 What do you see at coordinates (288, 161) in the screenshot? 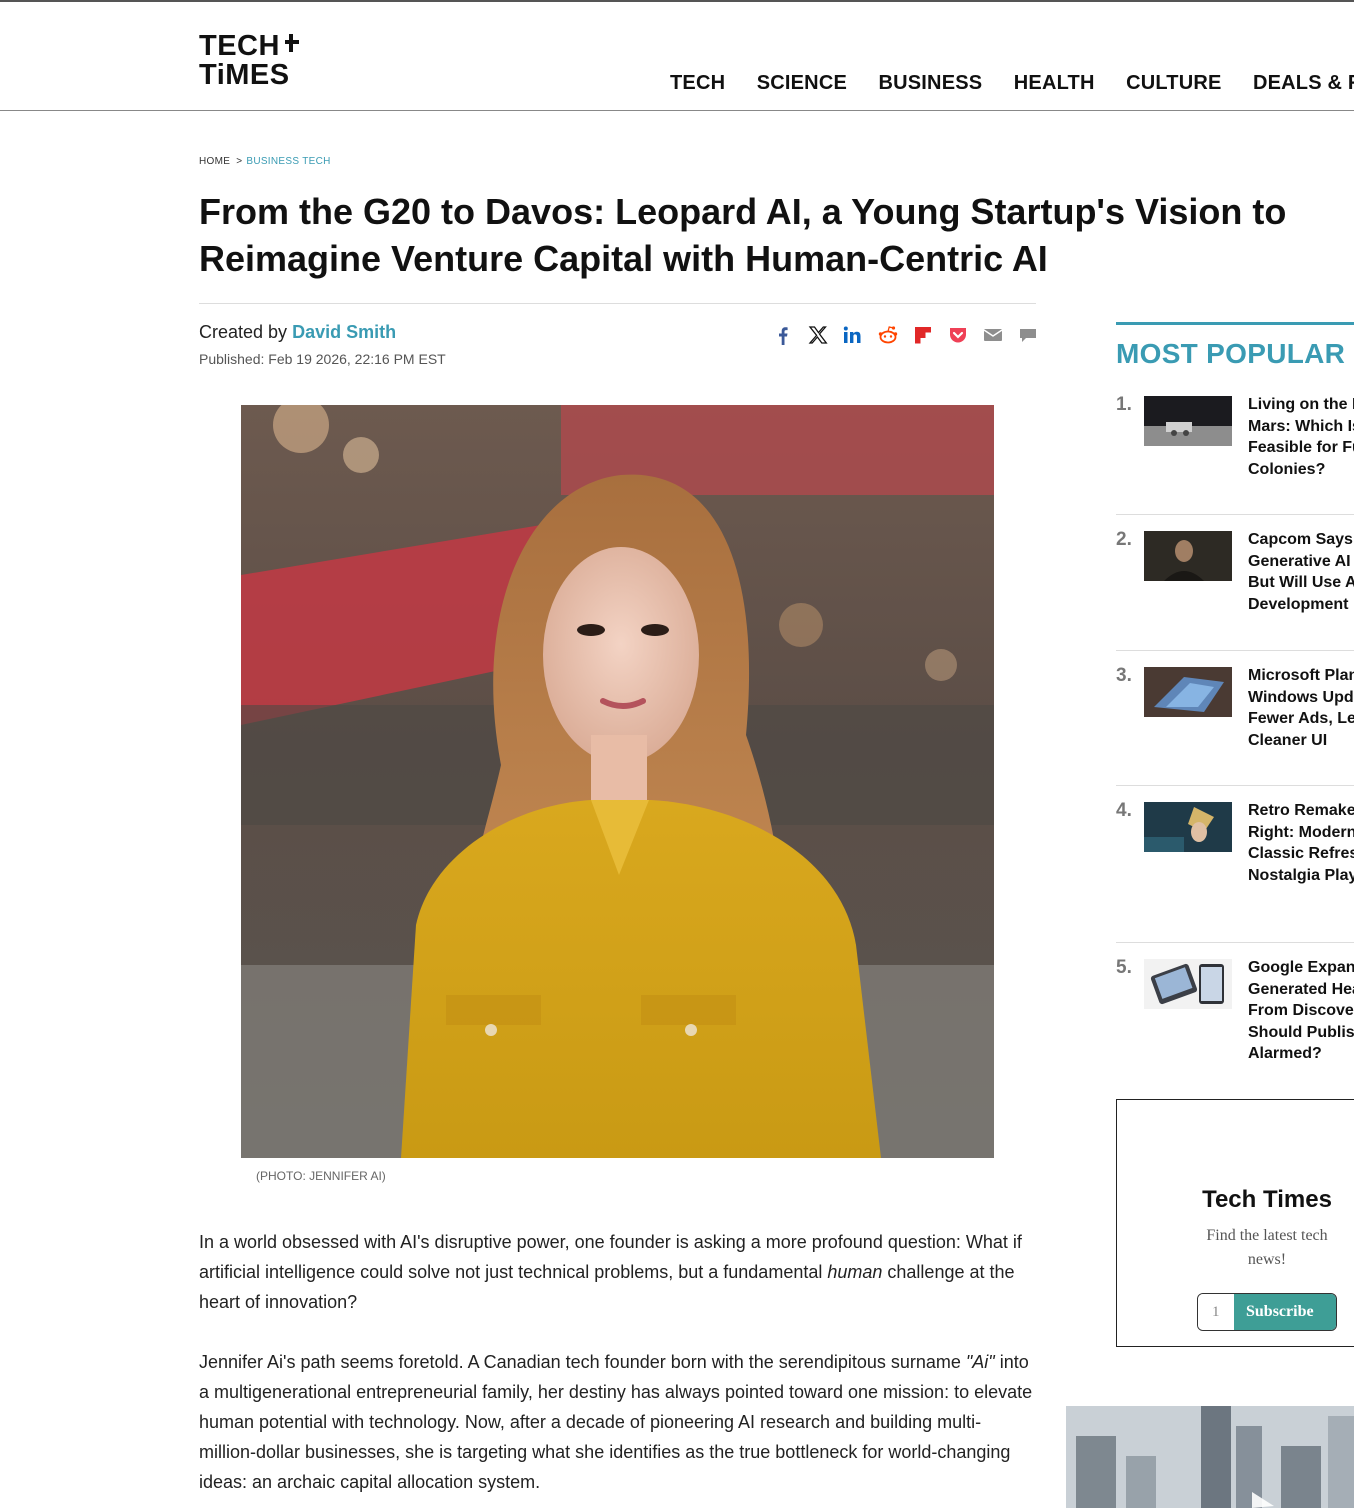
I see `breadcrumb-category: BUSINESS TECH` at bounding box center [288, 161].